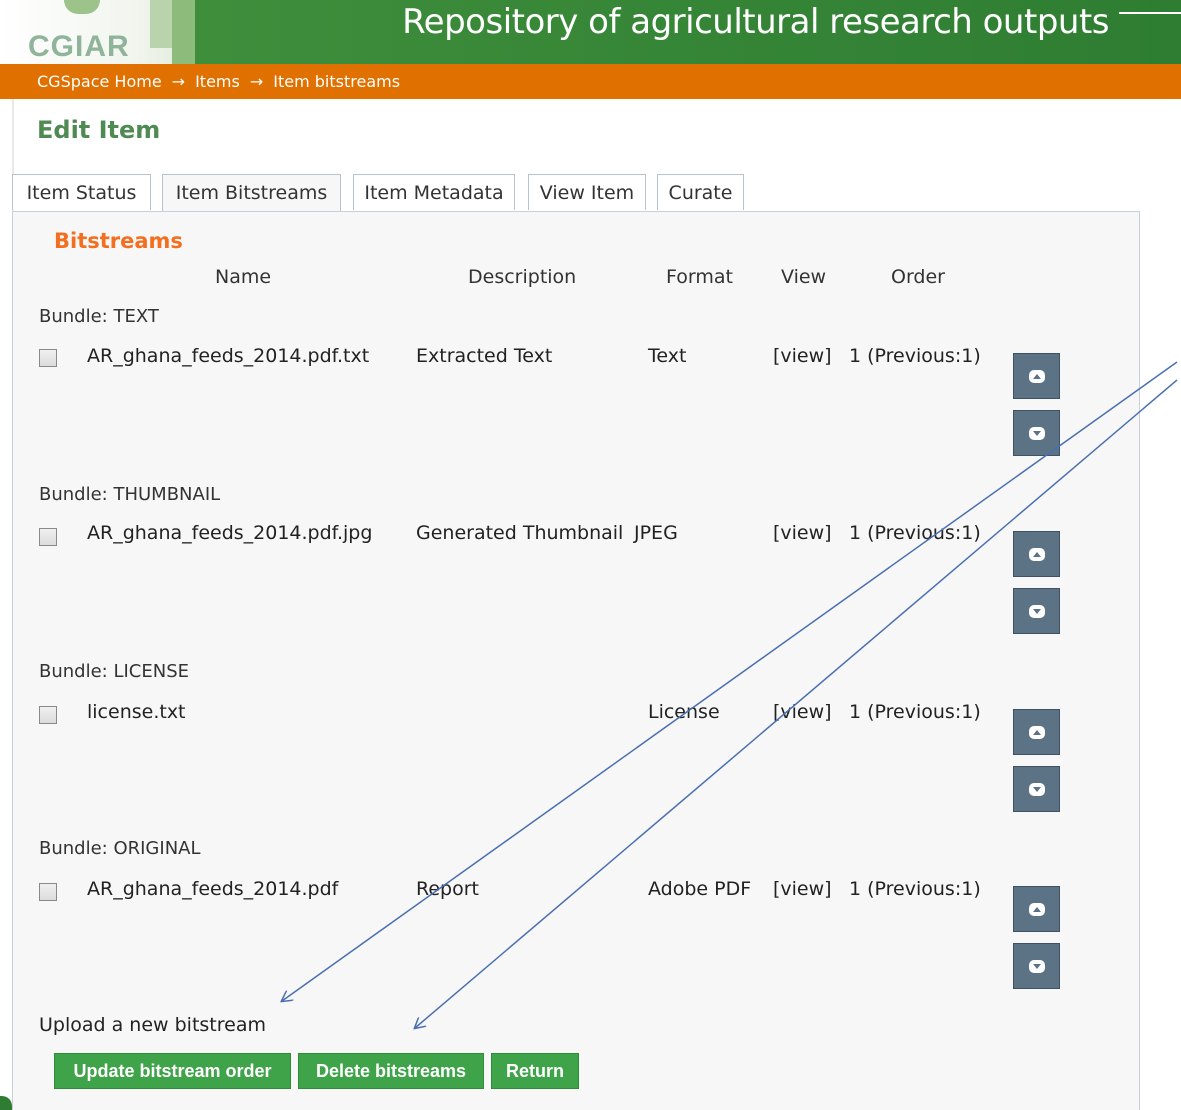 The image size is (1181, 1110). What do you see at coordinates (1150, 13) in the screenshot?
I see `header-divider` at bounding box center [1150, 13].